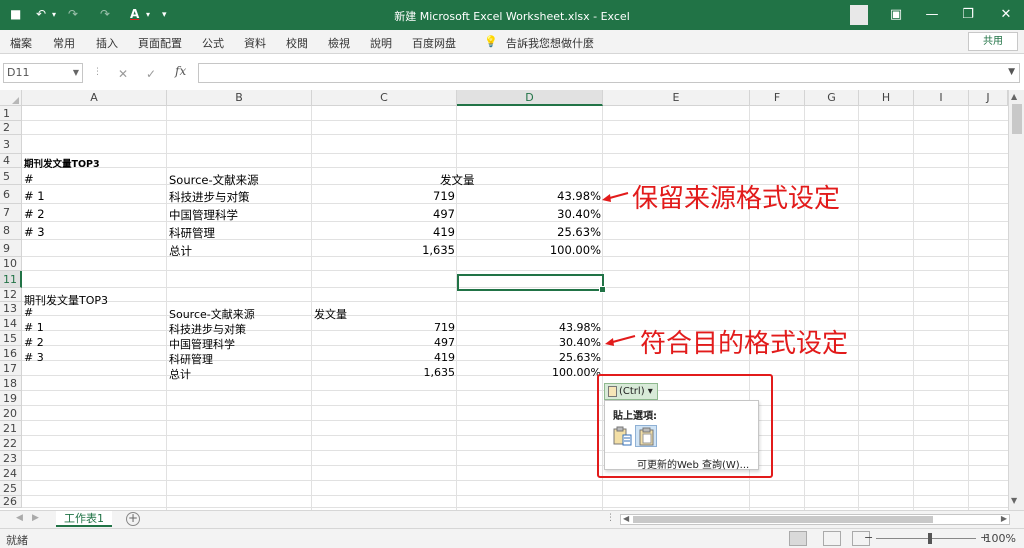 This screenshot has width=1024, height=548. What do you see at coordinates (84, 519) in the screenshot?
I see `sheet-tab-1: 工作表1` at bounding box center [84, 519].